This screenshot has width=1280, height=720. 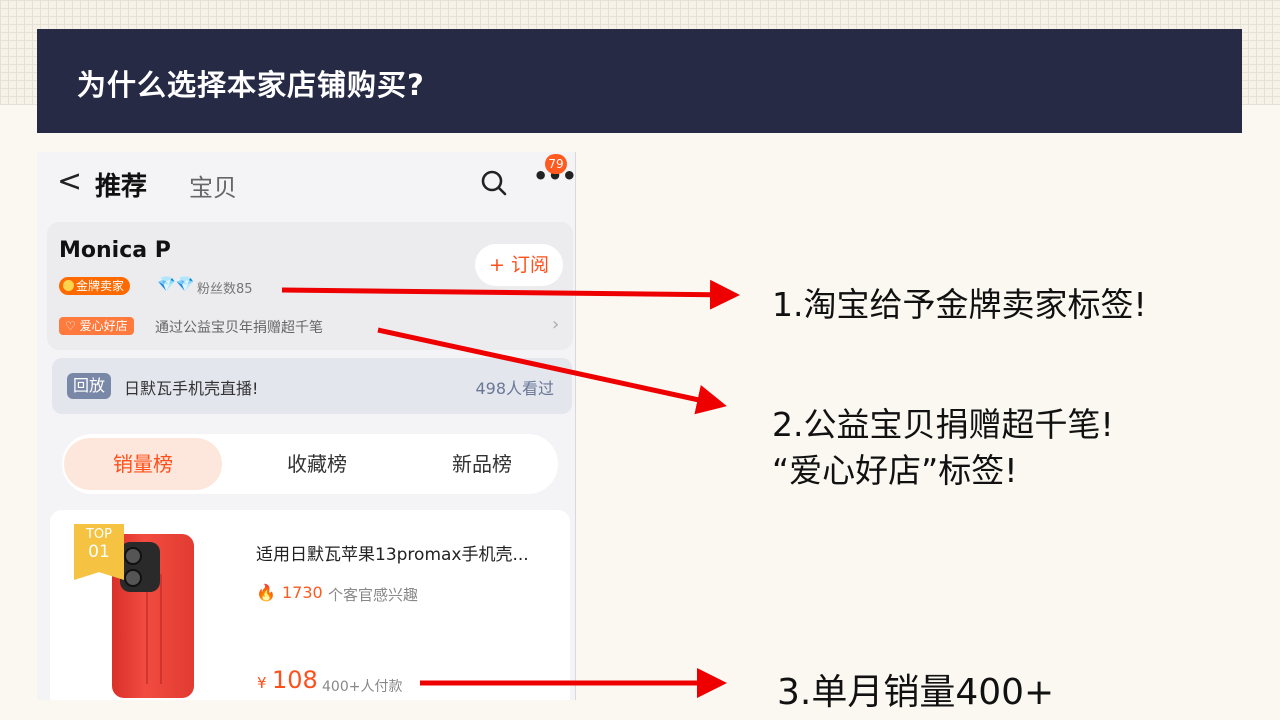 I want to click on tab-recommend: 推荐, so click(x=121, y=184).